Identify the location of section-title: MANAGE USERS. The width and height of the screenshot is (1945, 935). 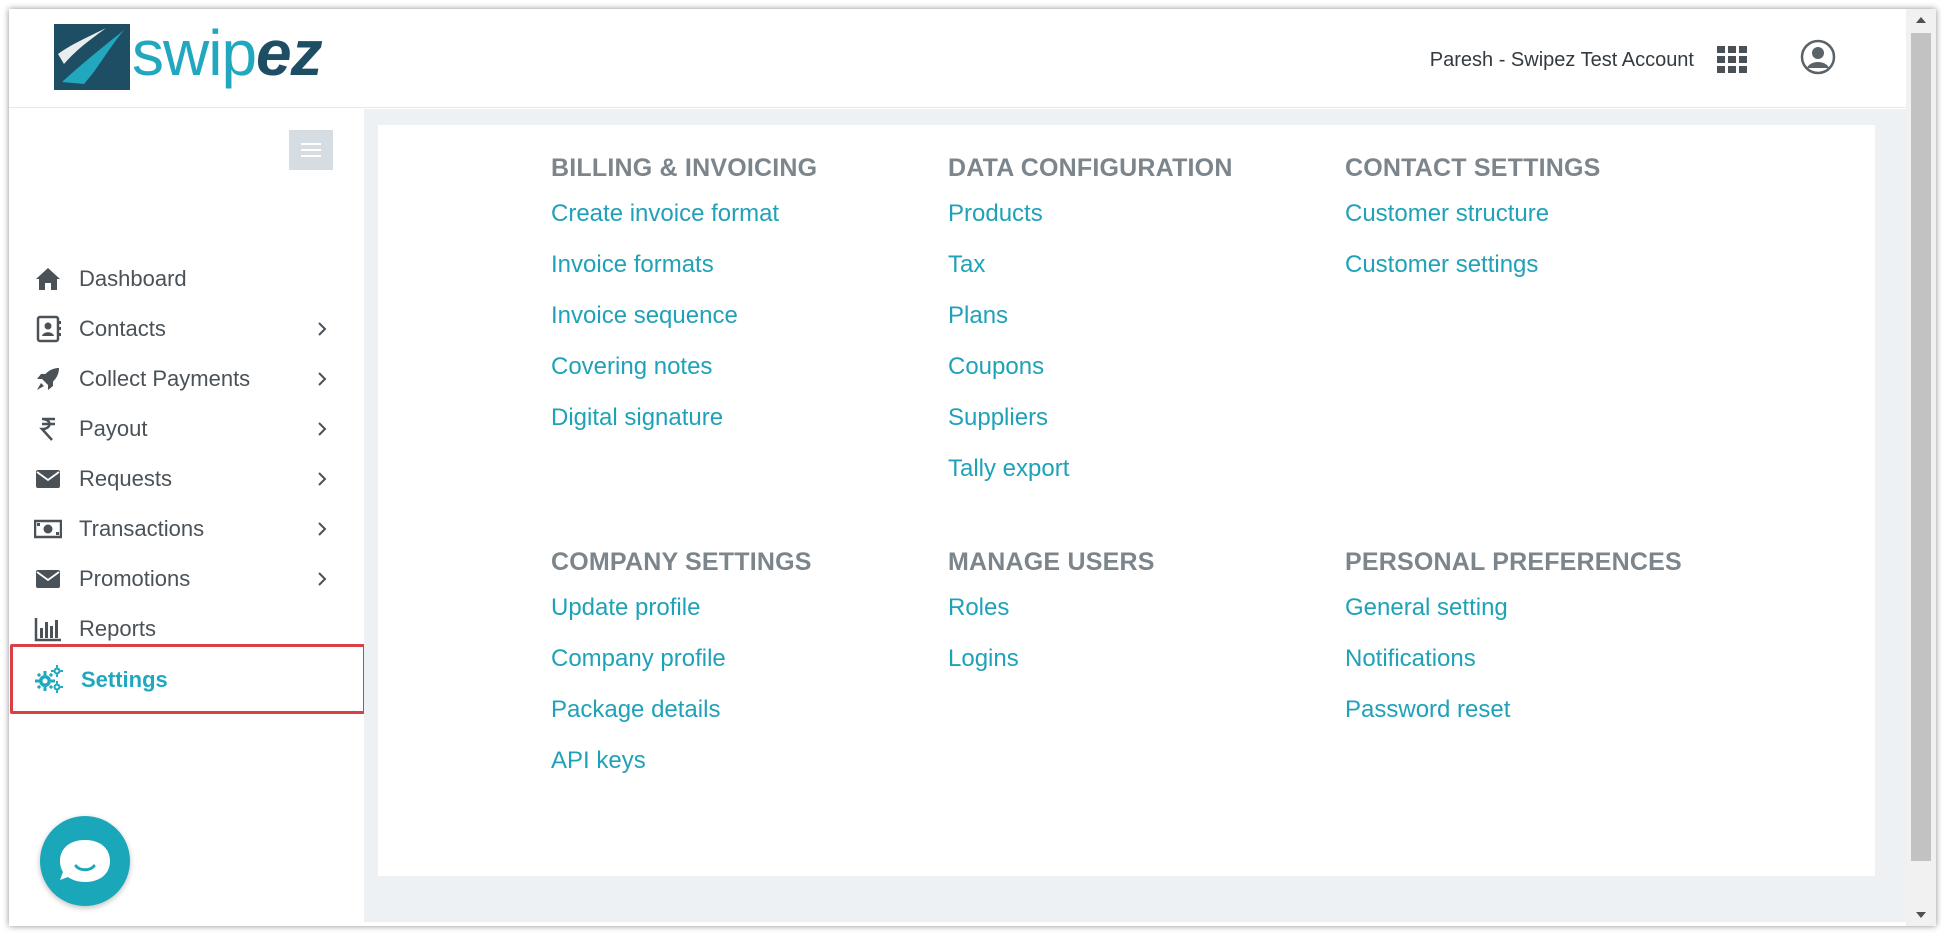
(1051, 562).